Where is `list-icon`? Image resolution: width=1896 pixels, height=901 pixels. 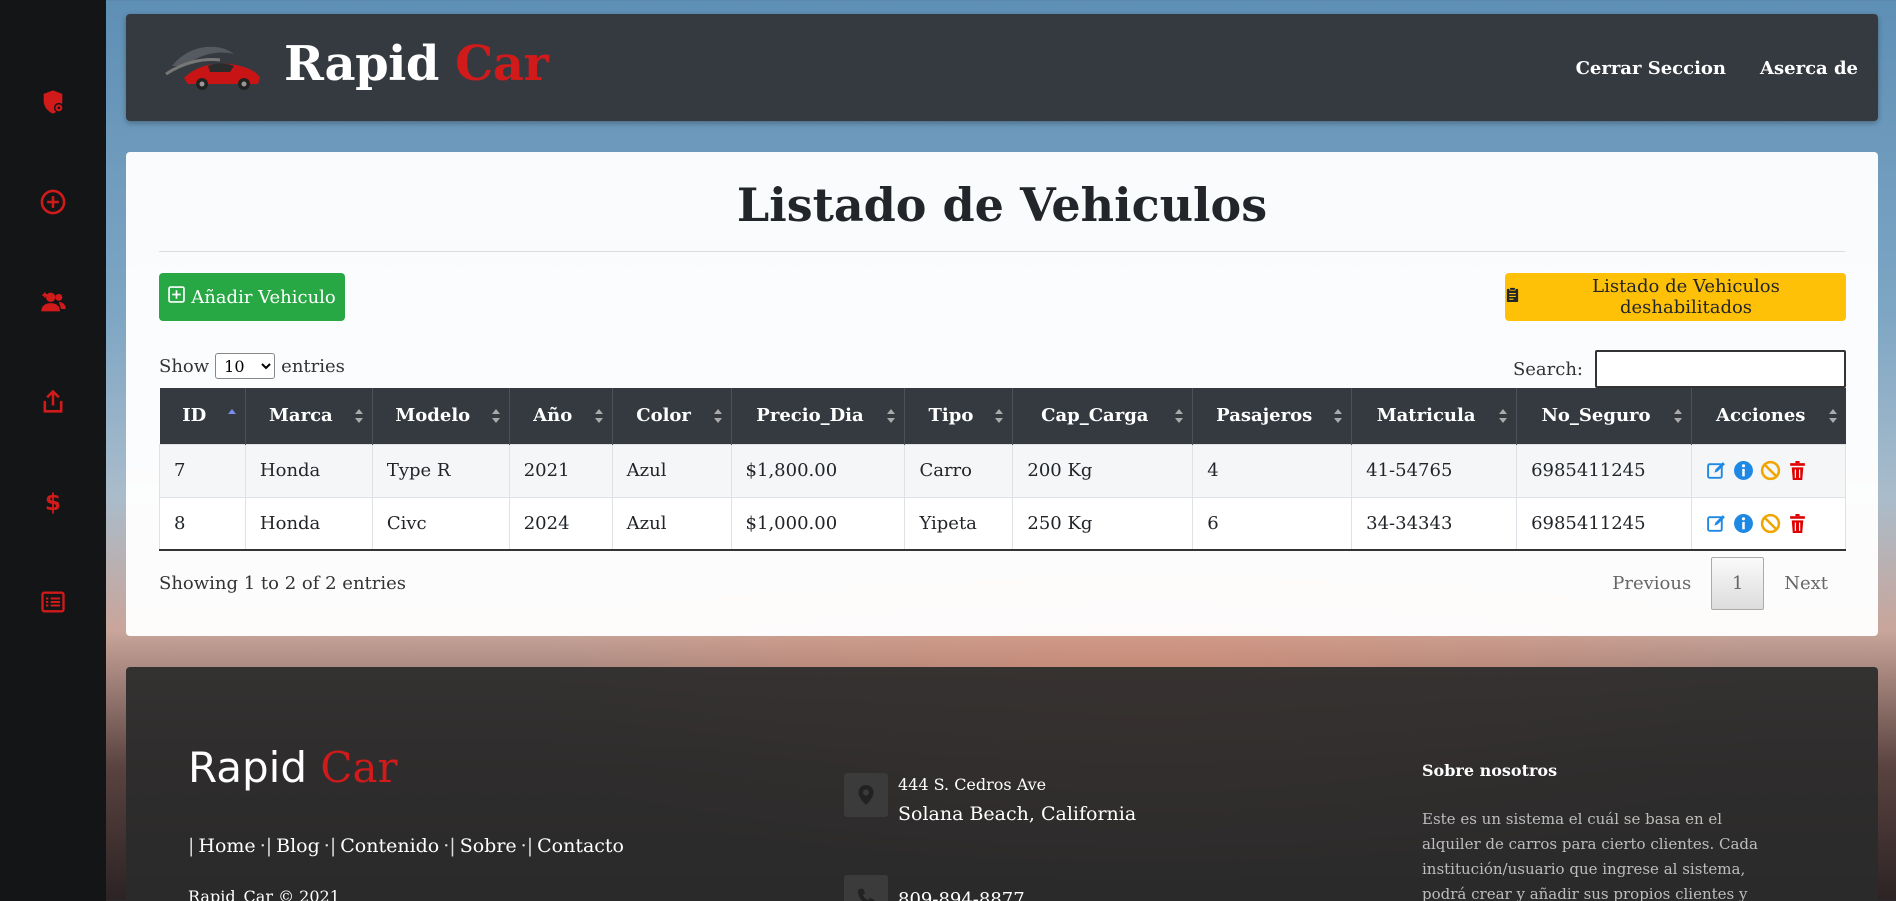 list-icon is located at coordinates (53, 602).